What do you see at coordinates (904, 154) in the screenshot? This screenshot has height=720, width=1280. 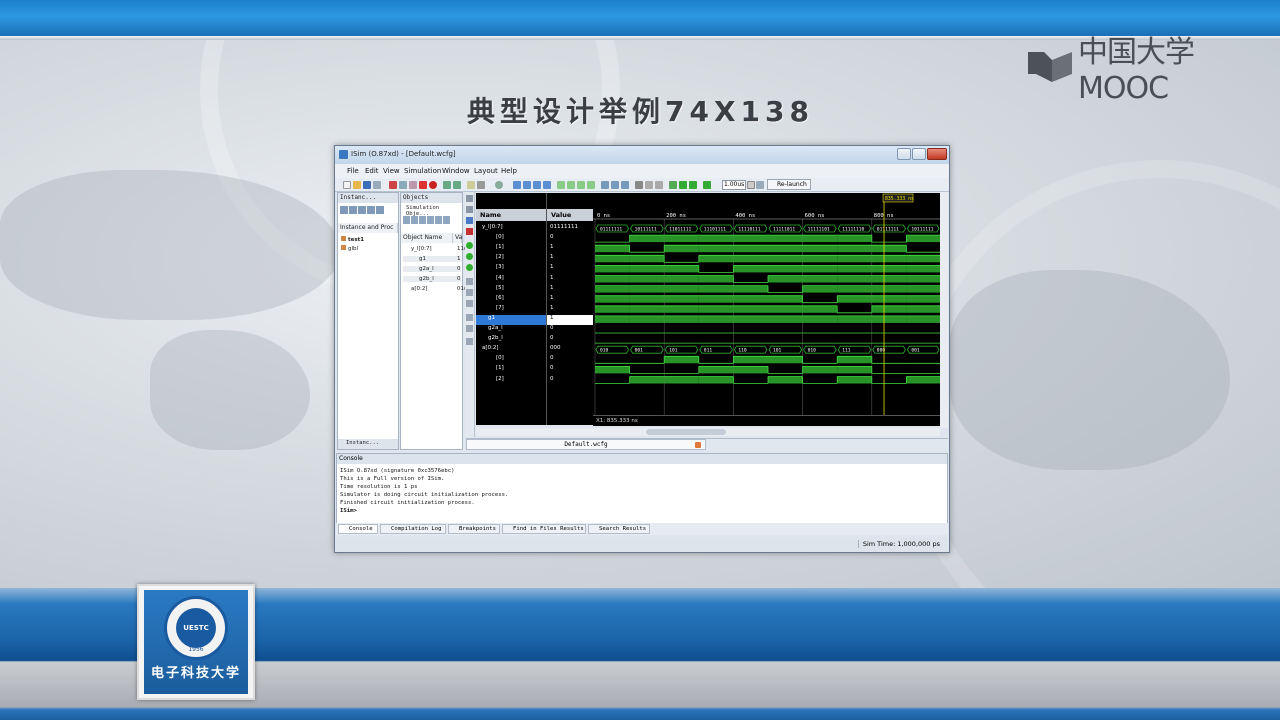 I see `minimize-button` at bounding box center [904, 154].